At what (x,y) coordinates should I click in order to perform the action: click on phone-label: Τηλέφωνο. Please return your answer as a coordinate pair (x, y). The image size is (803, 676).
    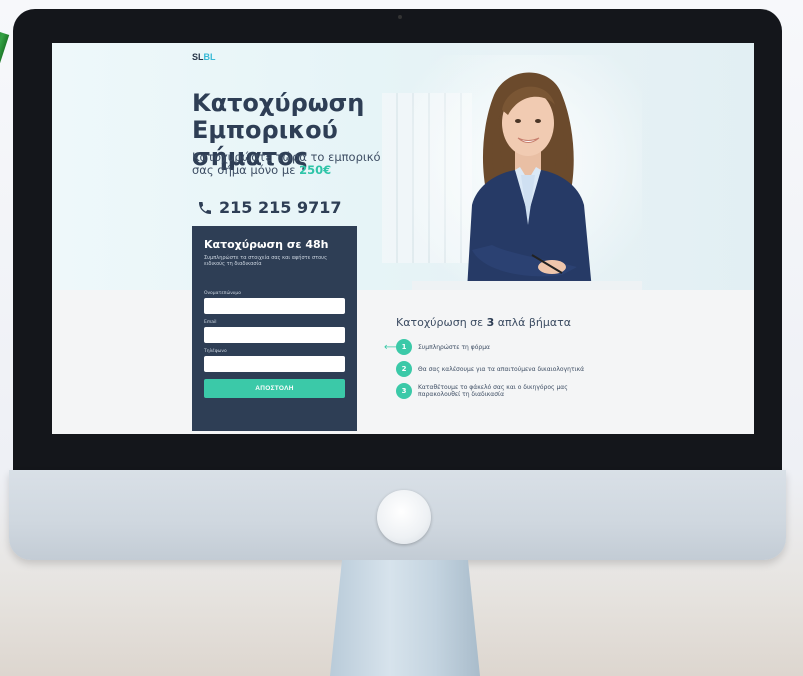
    Looking at the image, I should click on (215, 351).